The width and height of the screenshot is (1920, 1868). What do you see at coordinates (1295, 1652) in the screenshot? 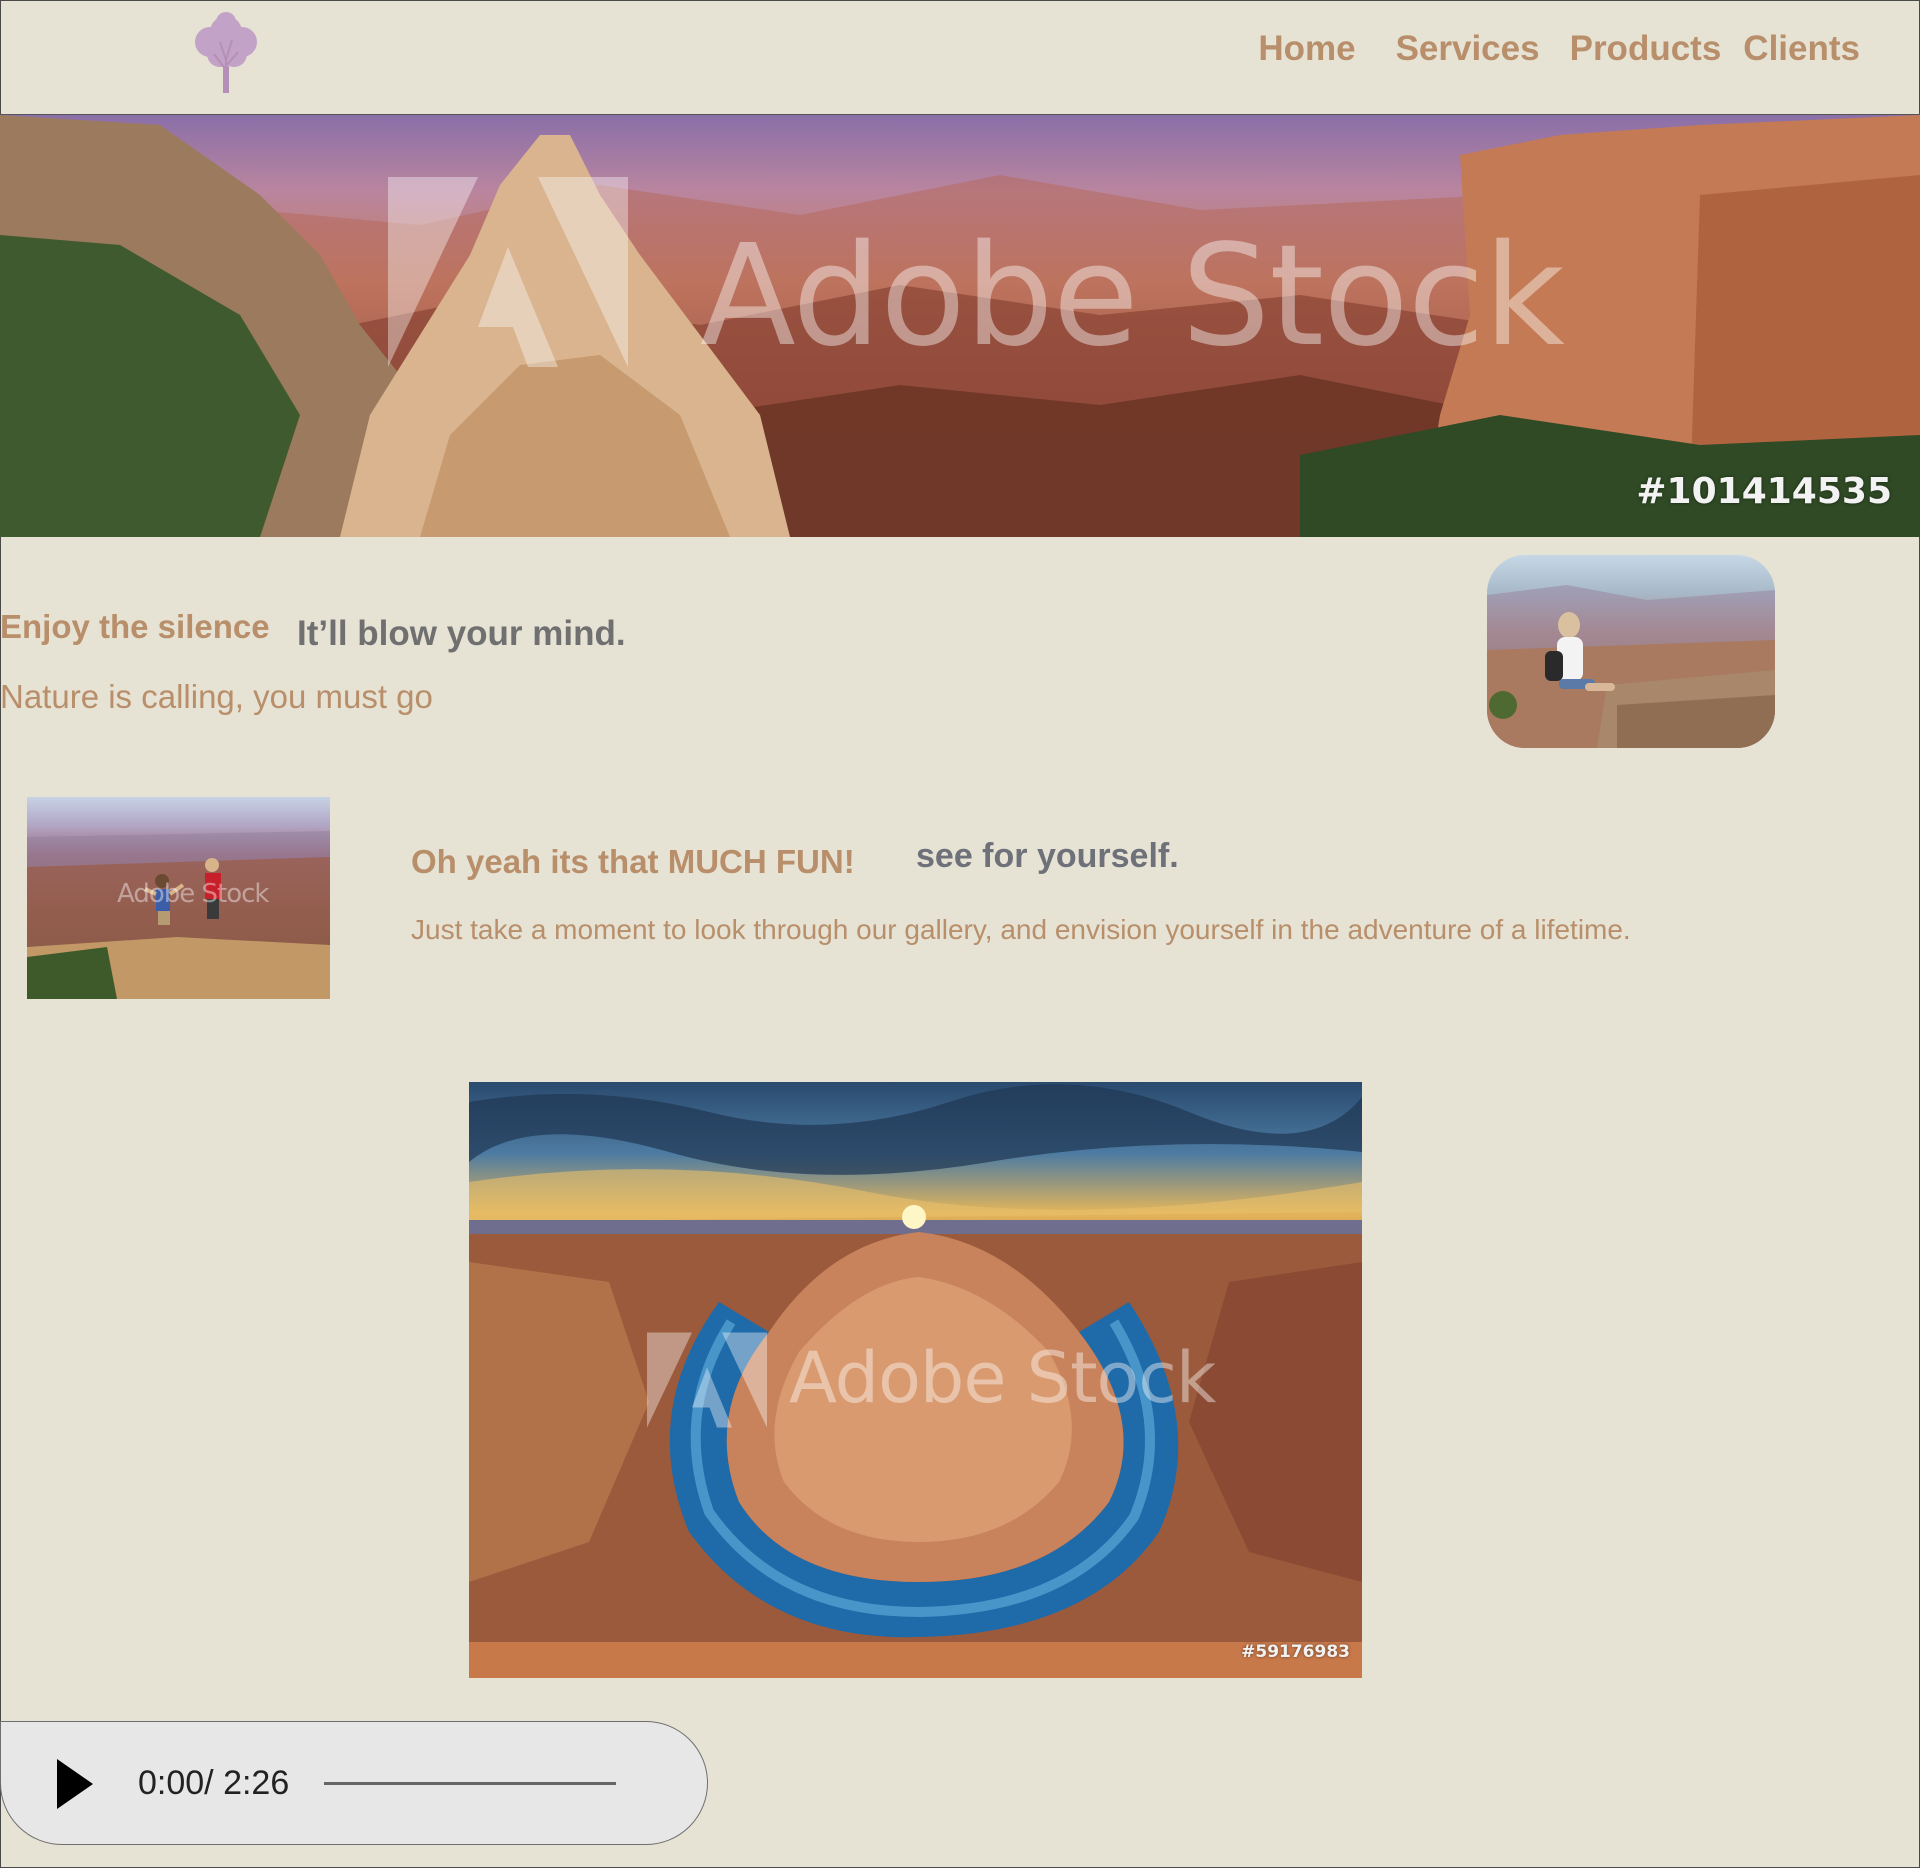
I see `big-image-id: #59176983` at bounding box center [1295, 1652].